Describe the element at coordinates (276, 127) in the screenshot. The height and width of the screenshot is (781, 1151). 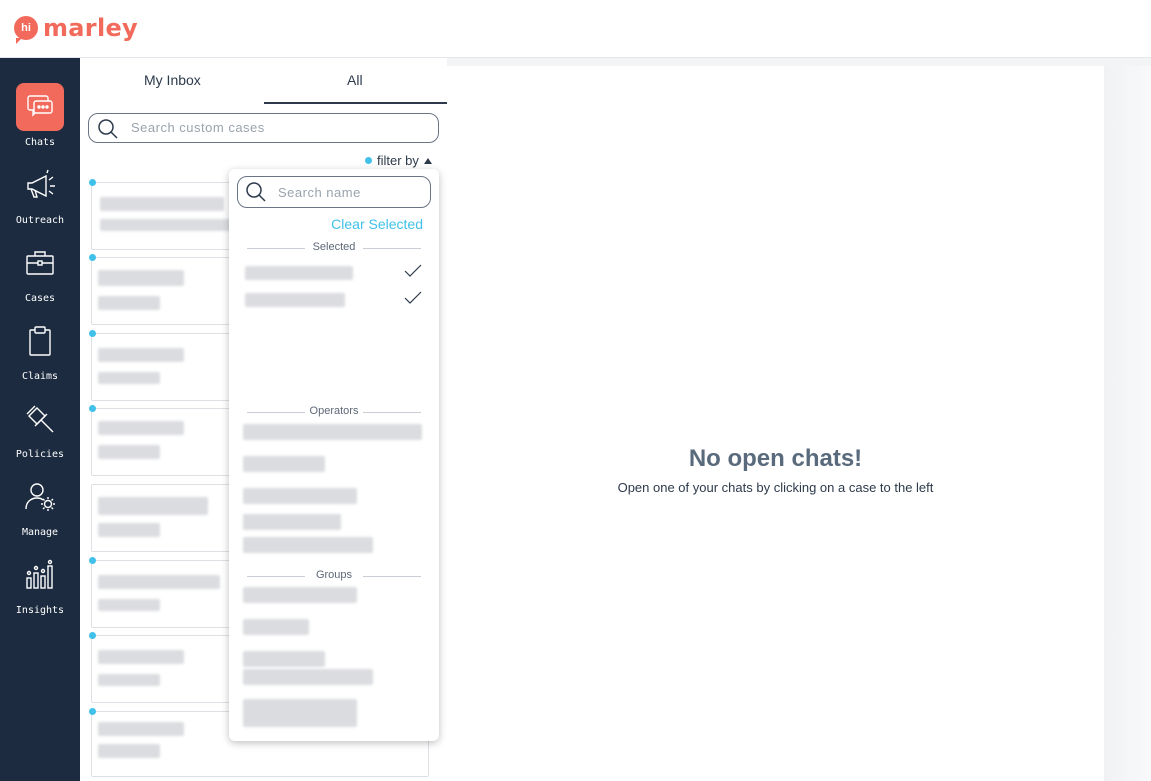
I see `case-search-input` at that location.